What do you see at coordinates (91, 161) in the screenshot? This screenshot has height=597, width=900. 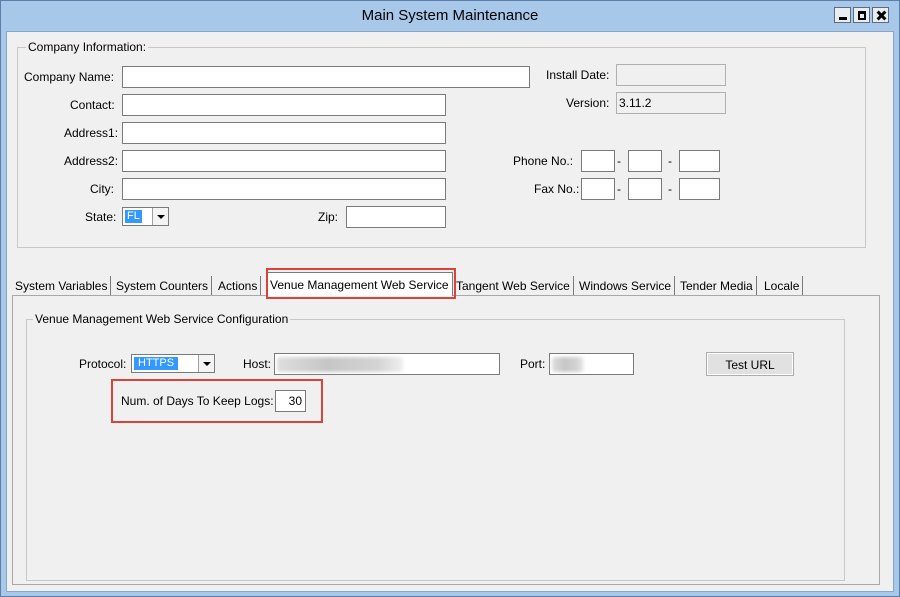 I see `address2-label: Address2:` at bounding box center [91, 161].